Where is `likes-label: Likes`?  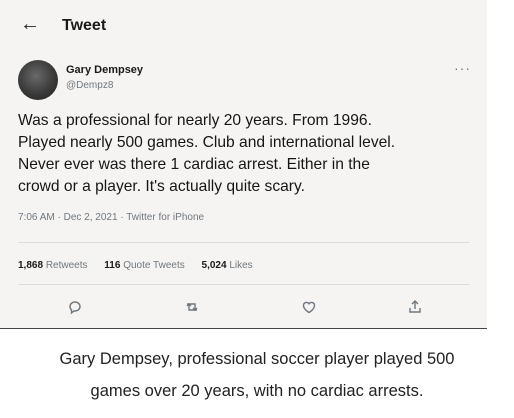 likes-label: Likes is located at coordinates (241, 265).